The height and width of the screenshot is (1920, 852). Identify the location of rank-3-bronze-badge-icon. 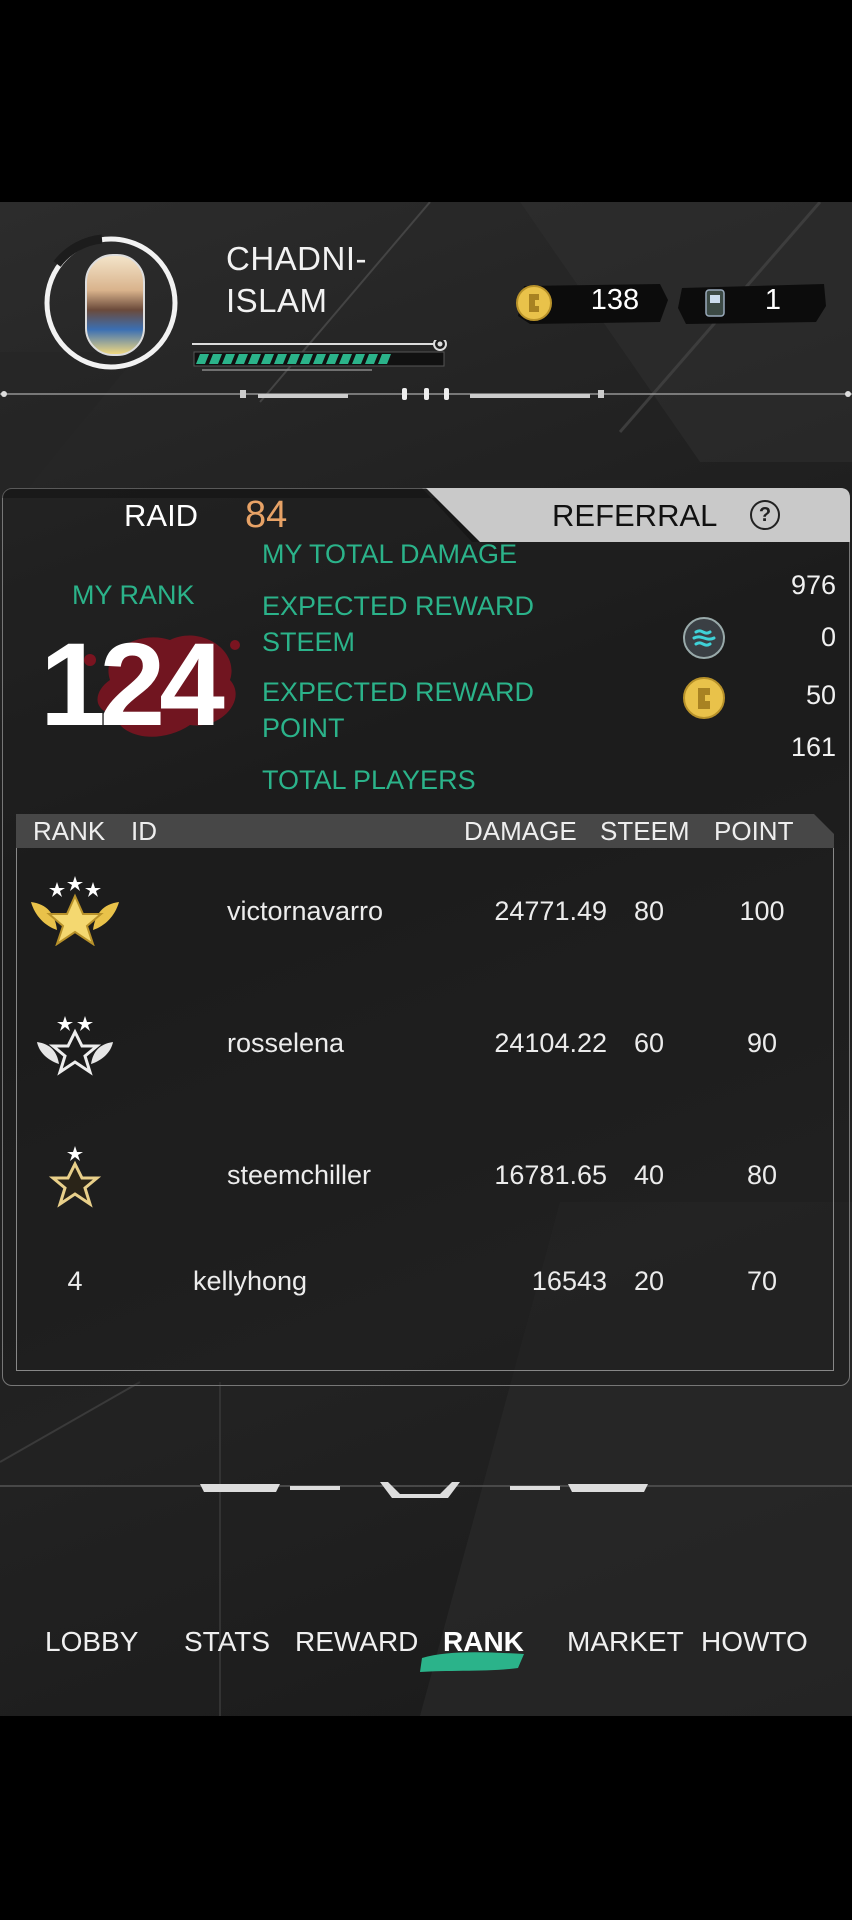
(75, 1177).